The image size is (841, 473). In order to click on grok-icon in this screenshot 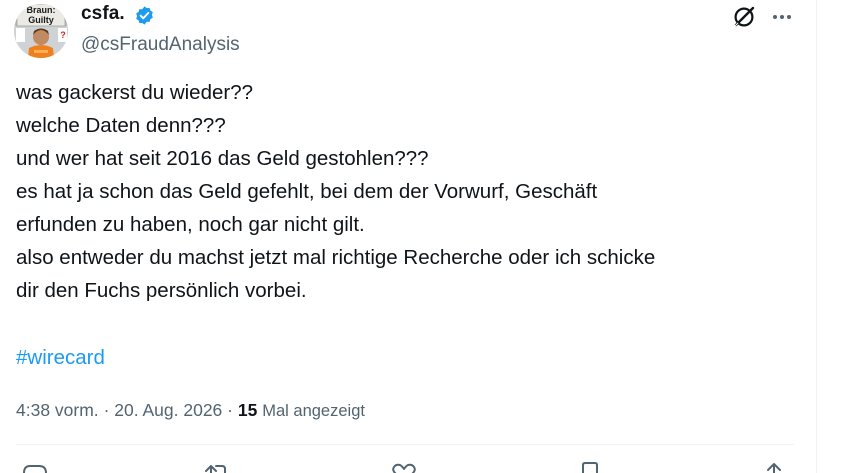, I will do `click(744, 17)`.